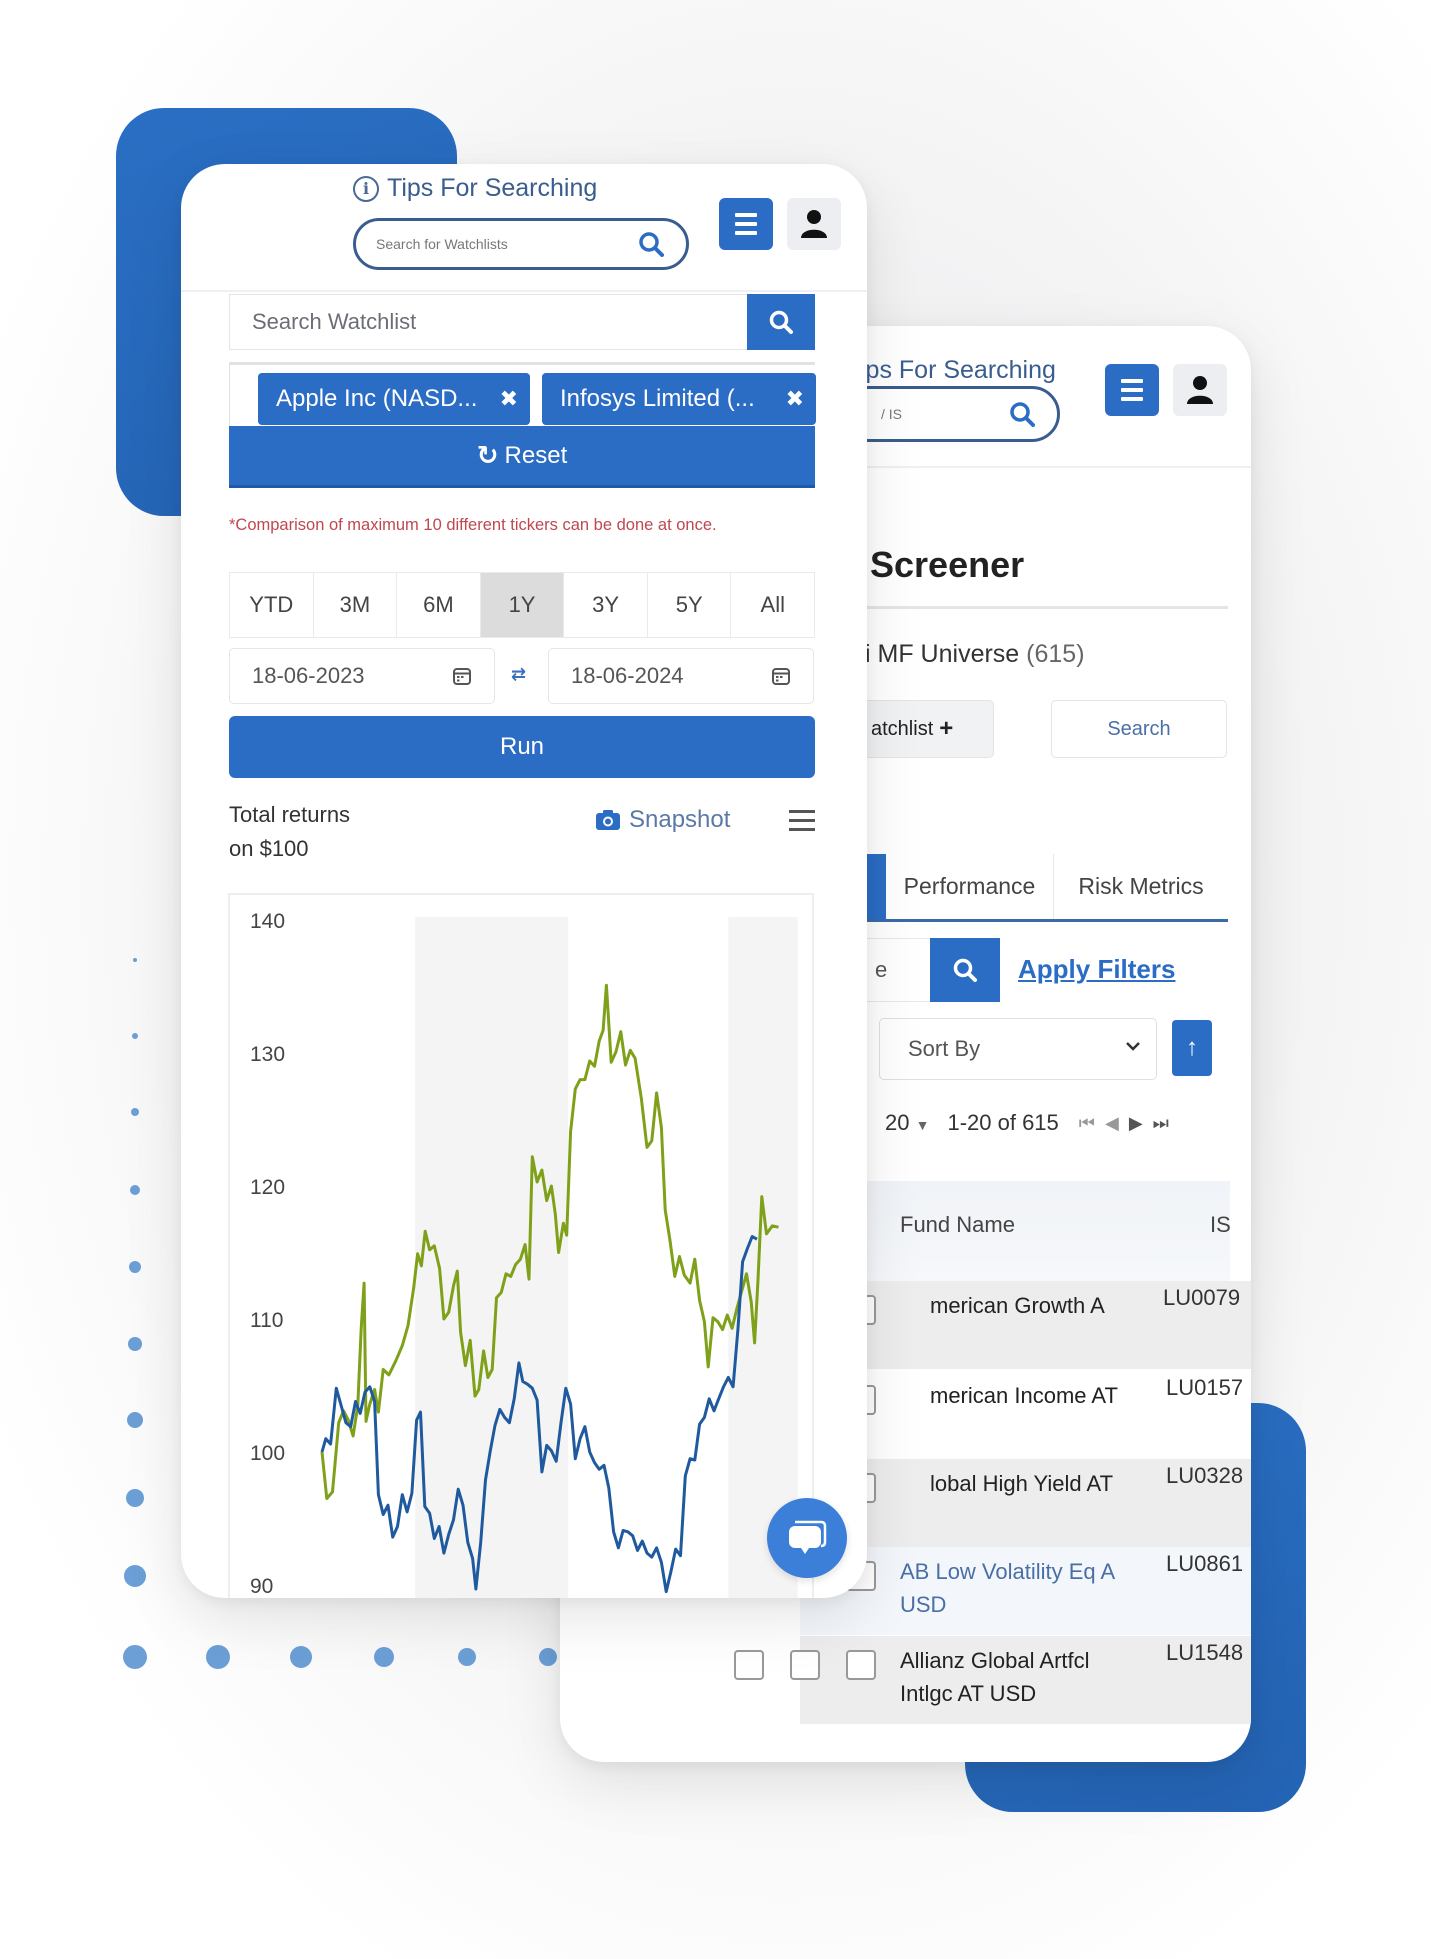  Describe the element at coordinates (439, 605) in the screenshot. I see `period-6m: 6M` at that location.